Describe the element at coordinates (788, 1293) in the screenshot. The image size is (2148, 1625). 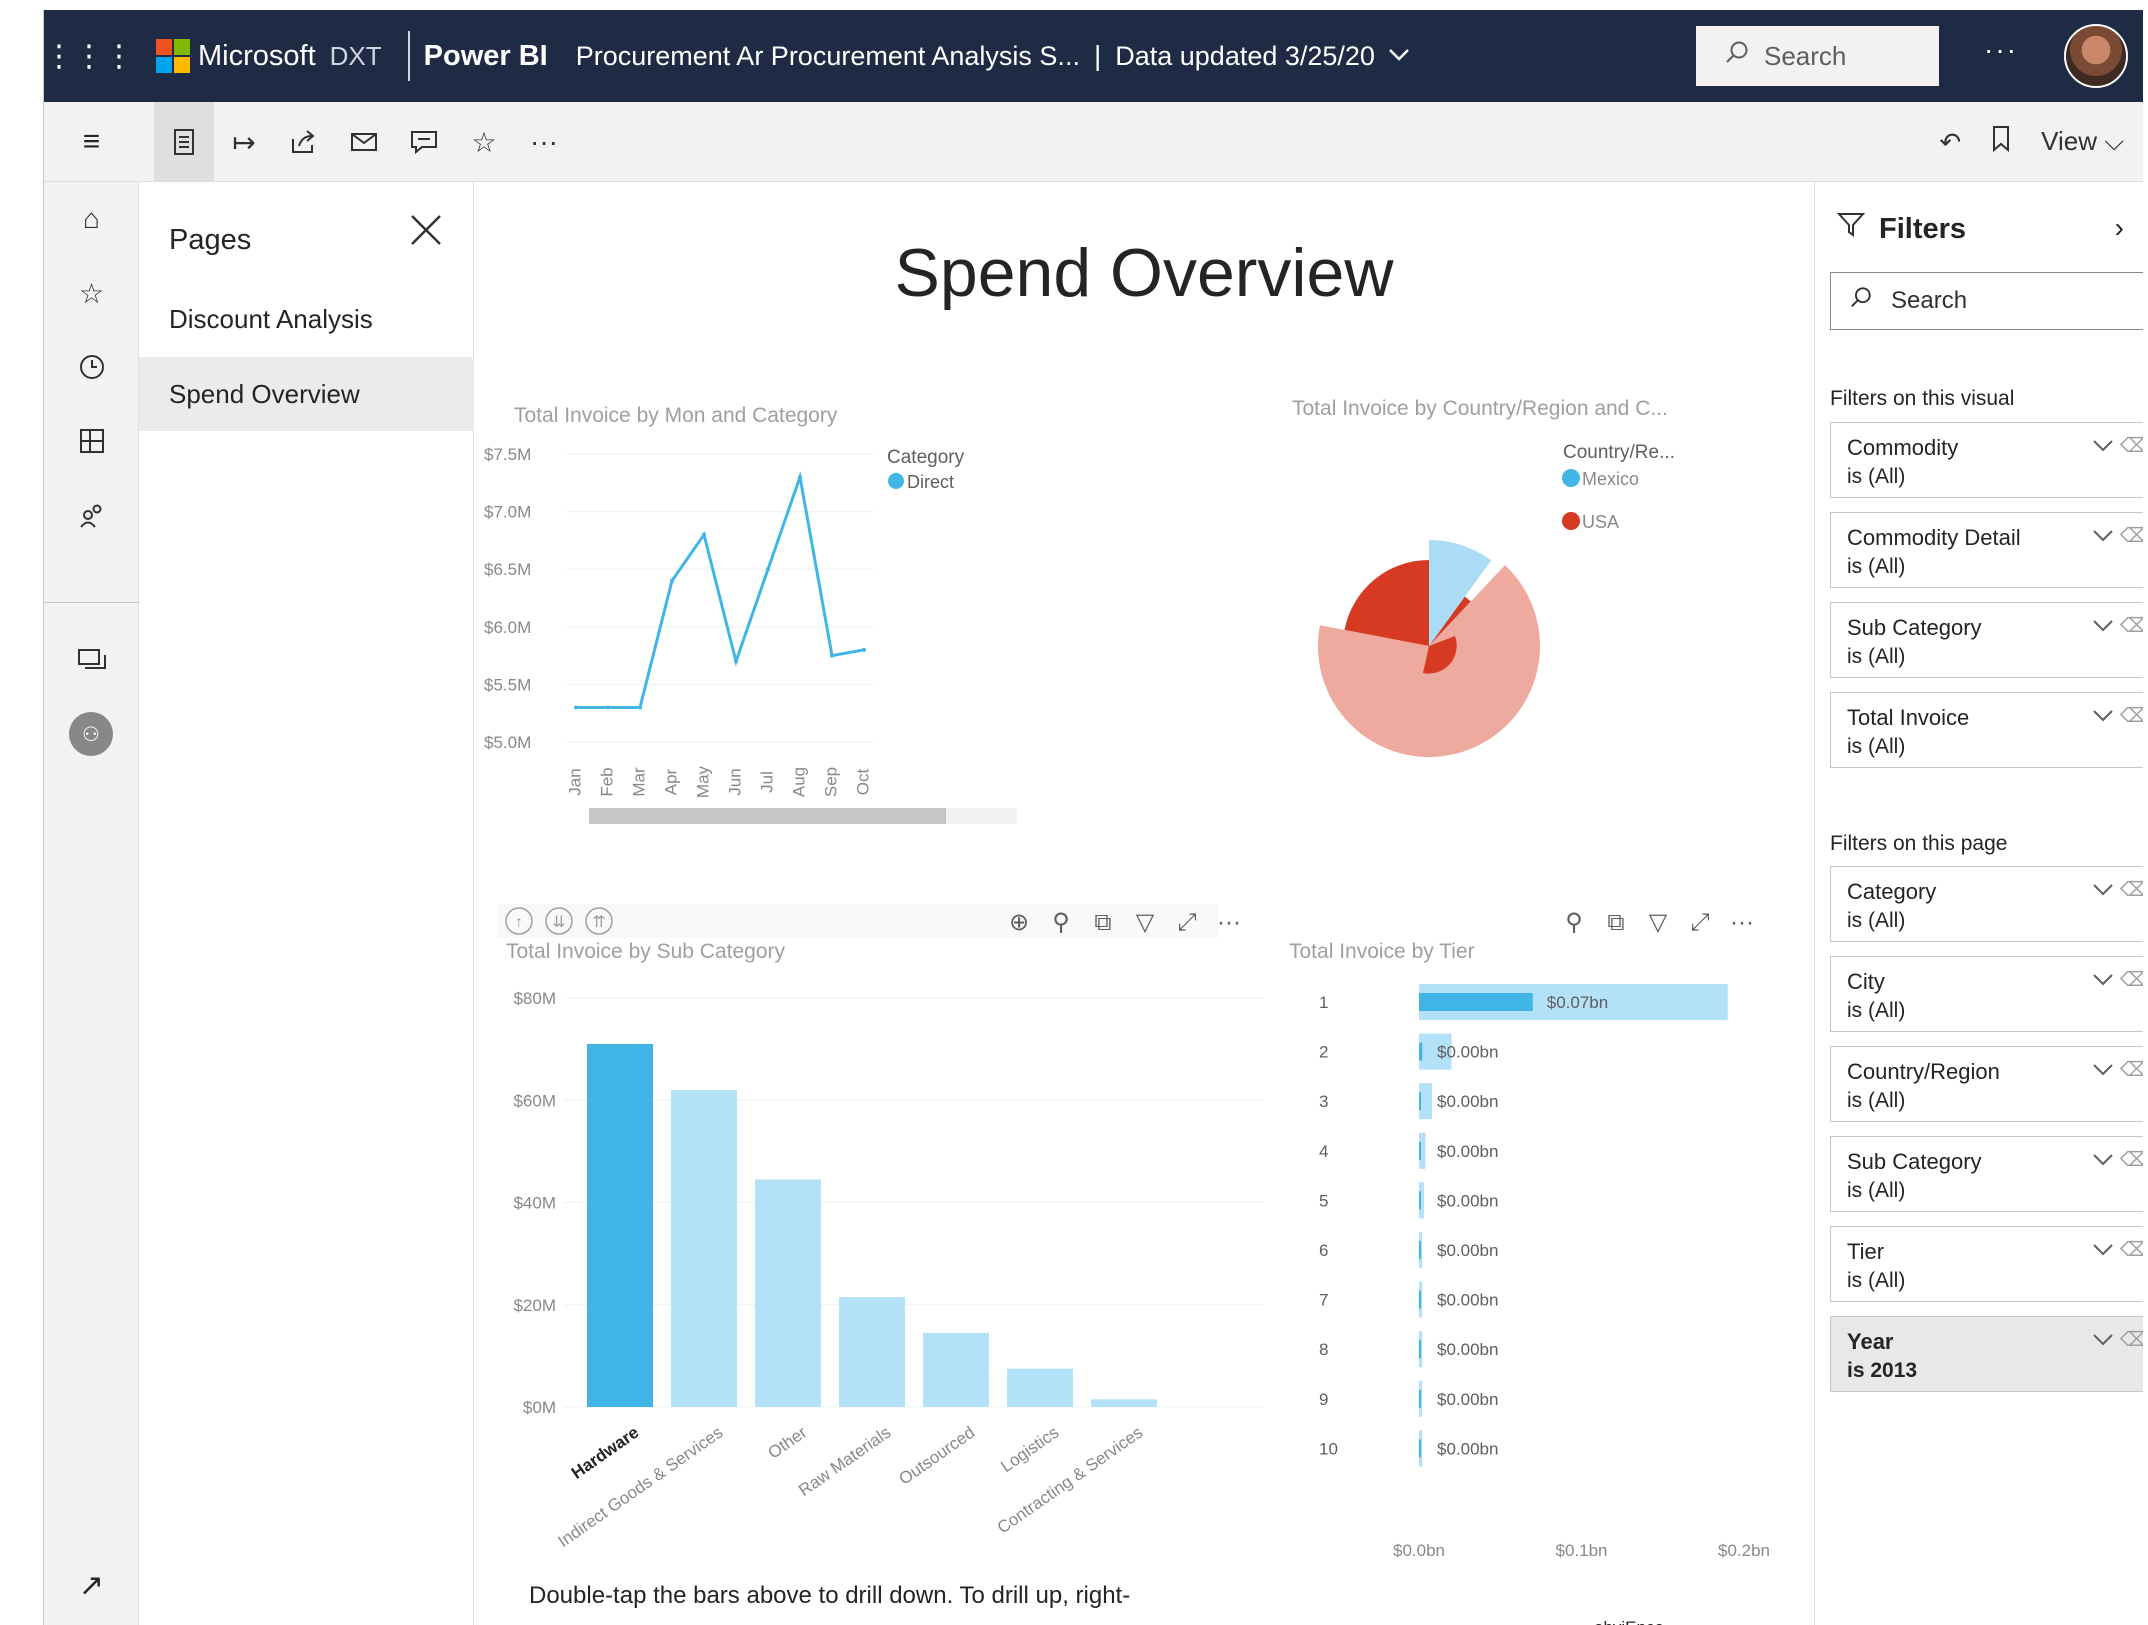
I see `bar-other` at that location.